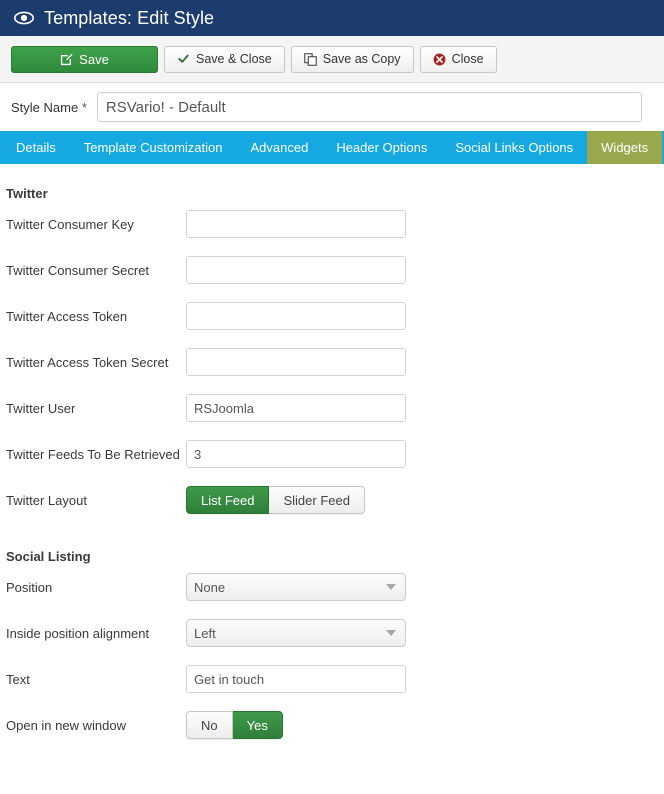 This screenshot has height=794, width=664. I want to click on field-row-position: Position None, so click(332, 587).